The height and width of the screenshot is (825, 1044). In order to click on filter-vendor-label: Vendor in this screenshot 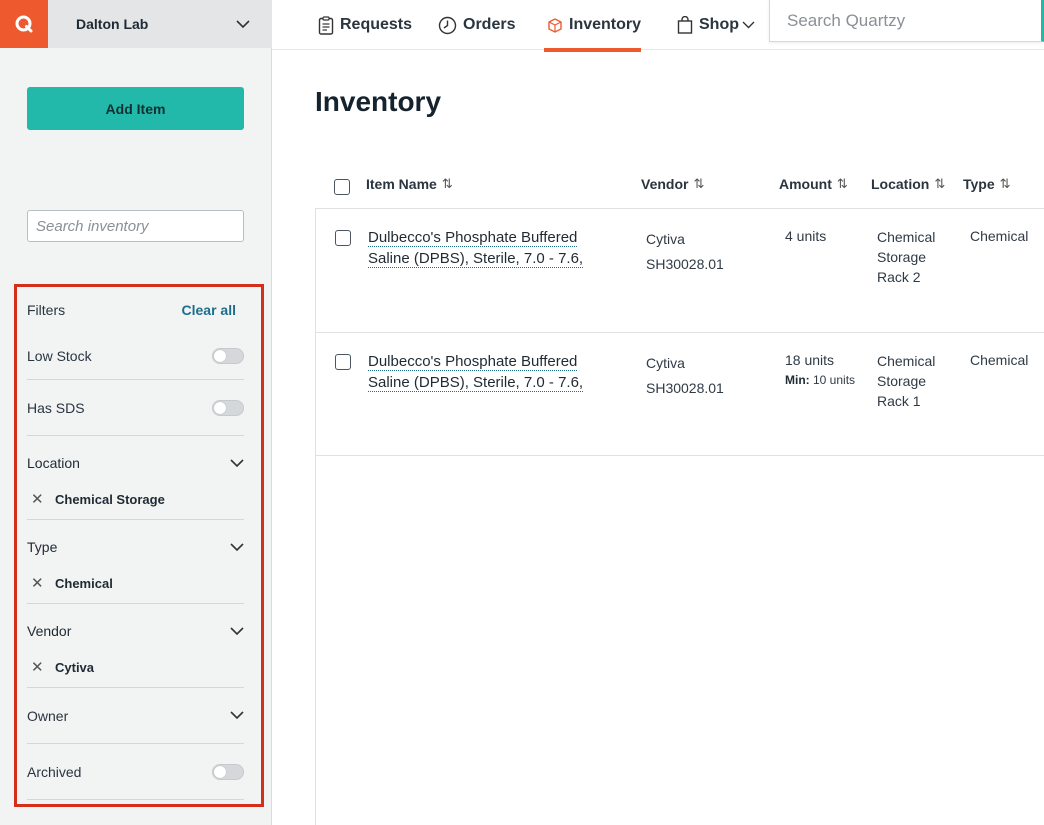, I will do `click(49, 631)`.